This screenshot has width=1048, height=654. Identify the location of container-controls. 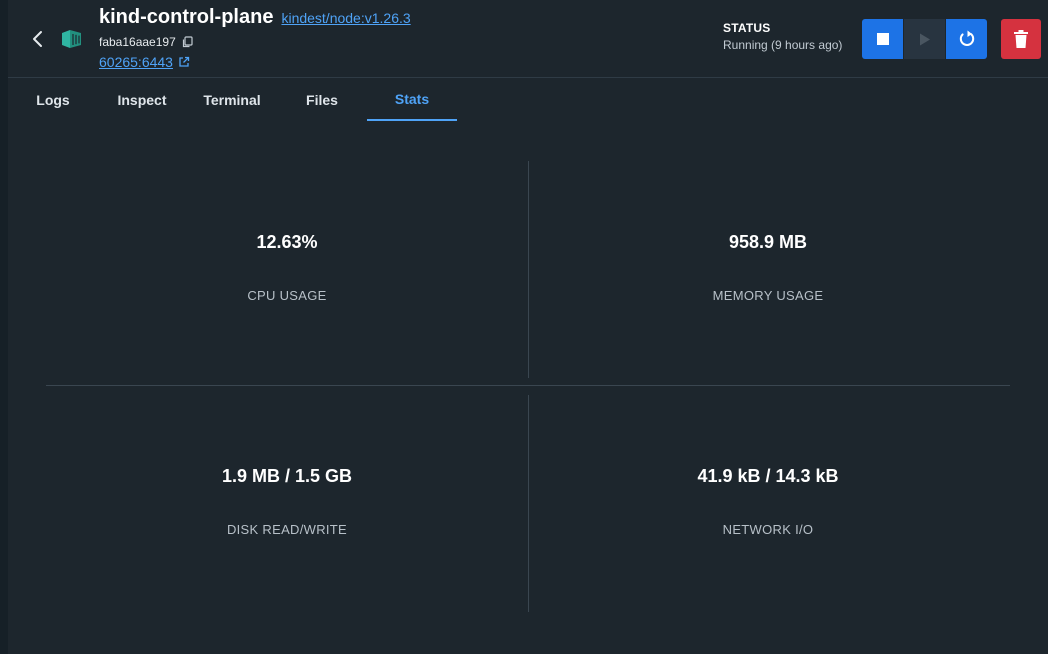
(924, 39).